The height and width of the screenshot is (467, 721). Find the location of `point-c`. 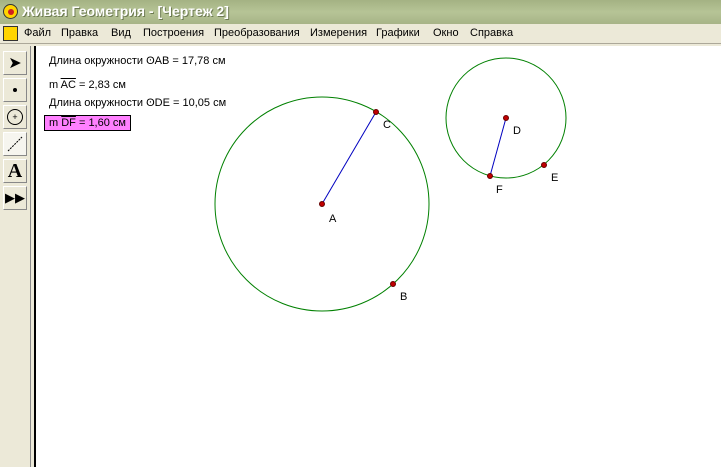

point-c is located at coordinates (376, 112).